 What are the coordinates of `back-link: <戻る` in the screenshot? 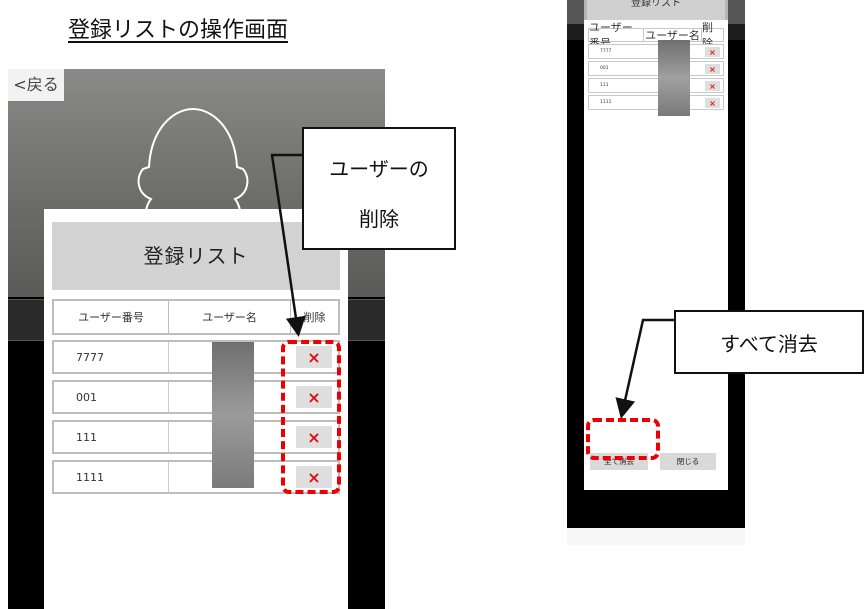 It's located at (36, 85).